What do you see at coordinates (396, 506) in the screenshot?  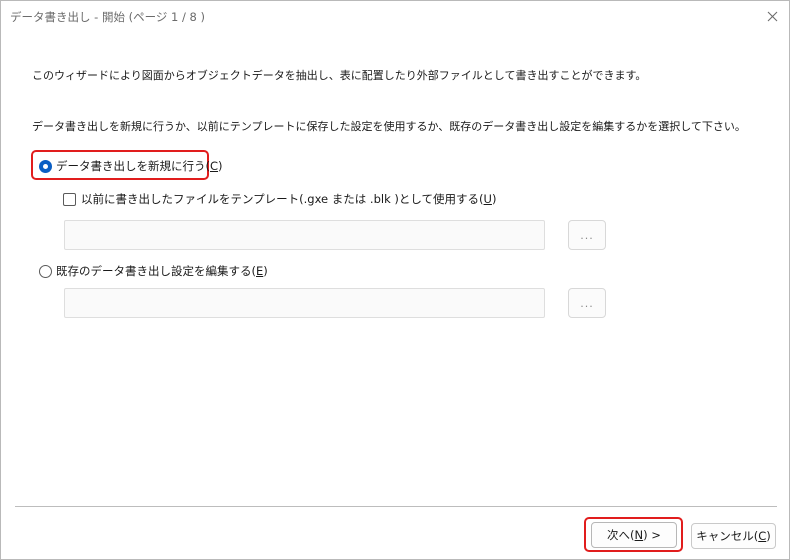 I see `footer-separator` at bounding box center [396, 506].